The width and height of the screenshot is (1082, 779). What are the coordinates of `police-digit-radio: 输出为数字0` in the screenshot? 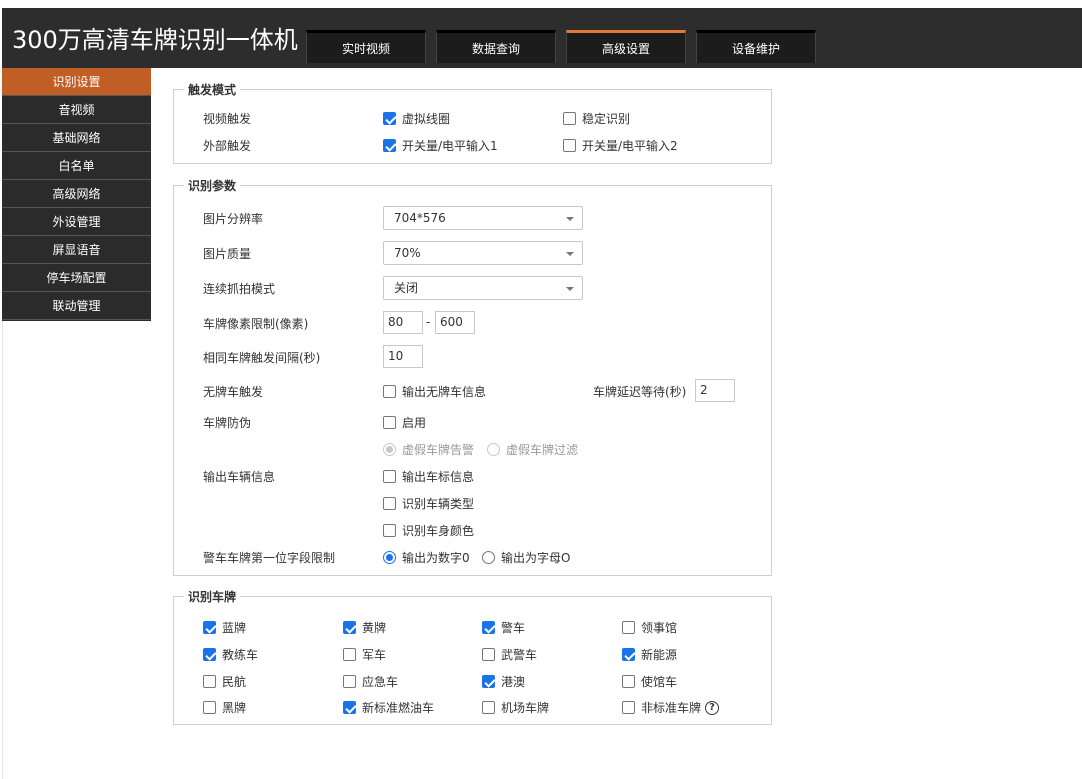 It's located at (426, 557).